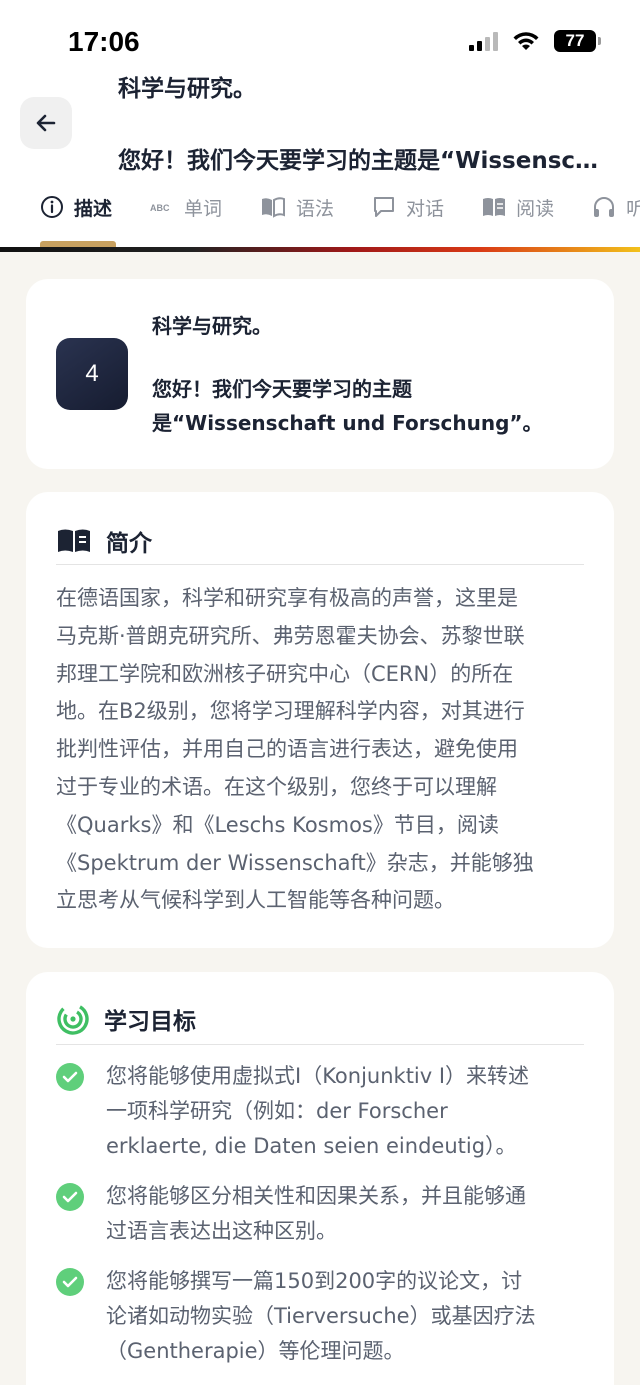 The height and width of the screenshot is (1385, 640). I want to click on goal-text: 您将能够区分相关性和因果关系，并且能够通 过语言表达出这种区别。, so click(346, 1214).